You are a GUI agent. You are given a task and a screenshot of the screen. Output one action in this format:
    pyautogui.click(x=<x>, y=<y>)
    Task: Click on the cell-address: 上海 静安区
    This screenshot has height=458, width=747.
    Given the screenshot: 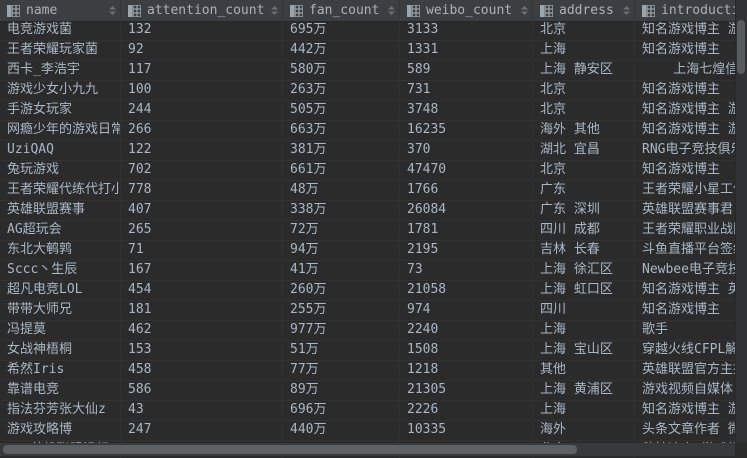 What is the action you would take?
    pyautogui.click(x=584, y=70)
    